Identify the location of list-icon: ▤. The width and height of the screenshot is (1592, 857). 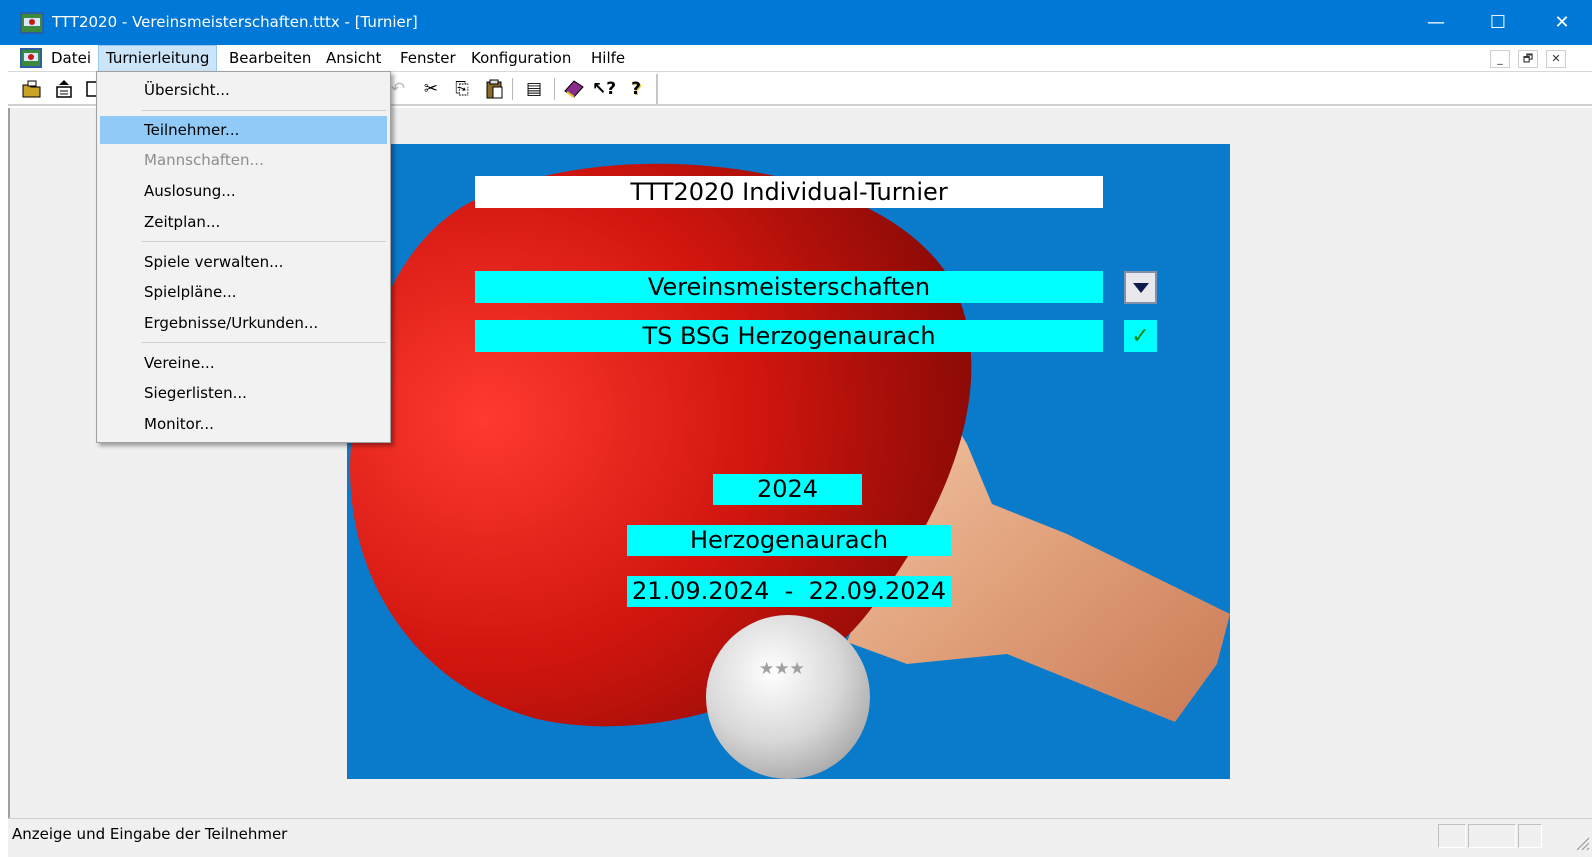
(534, 89).